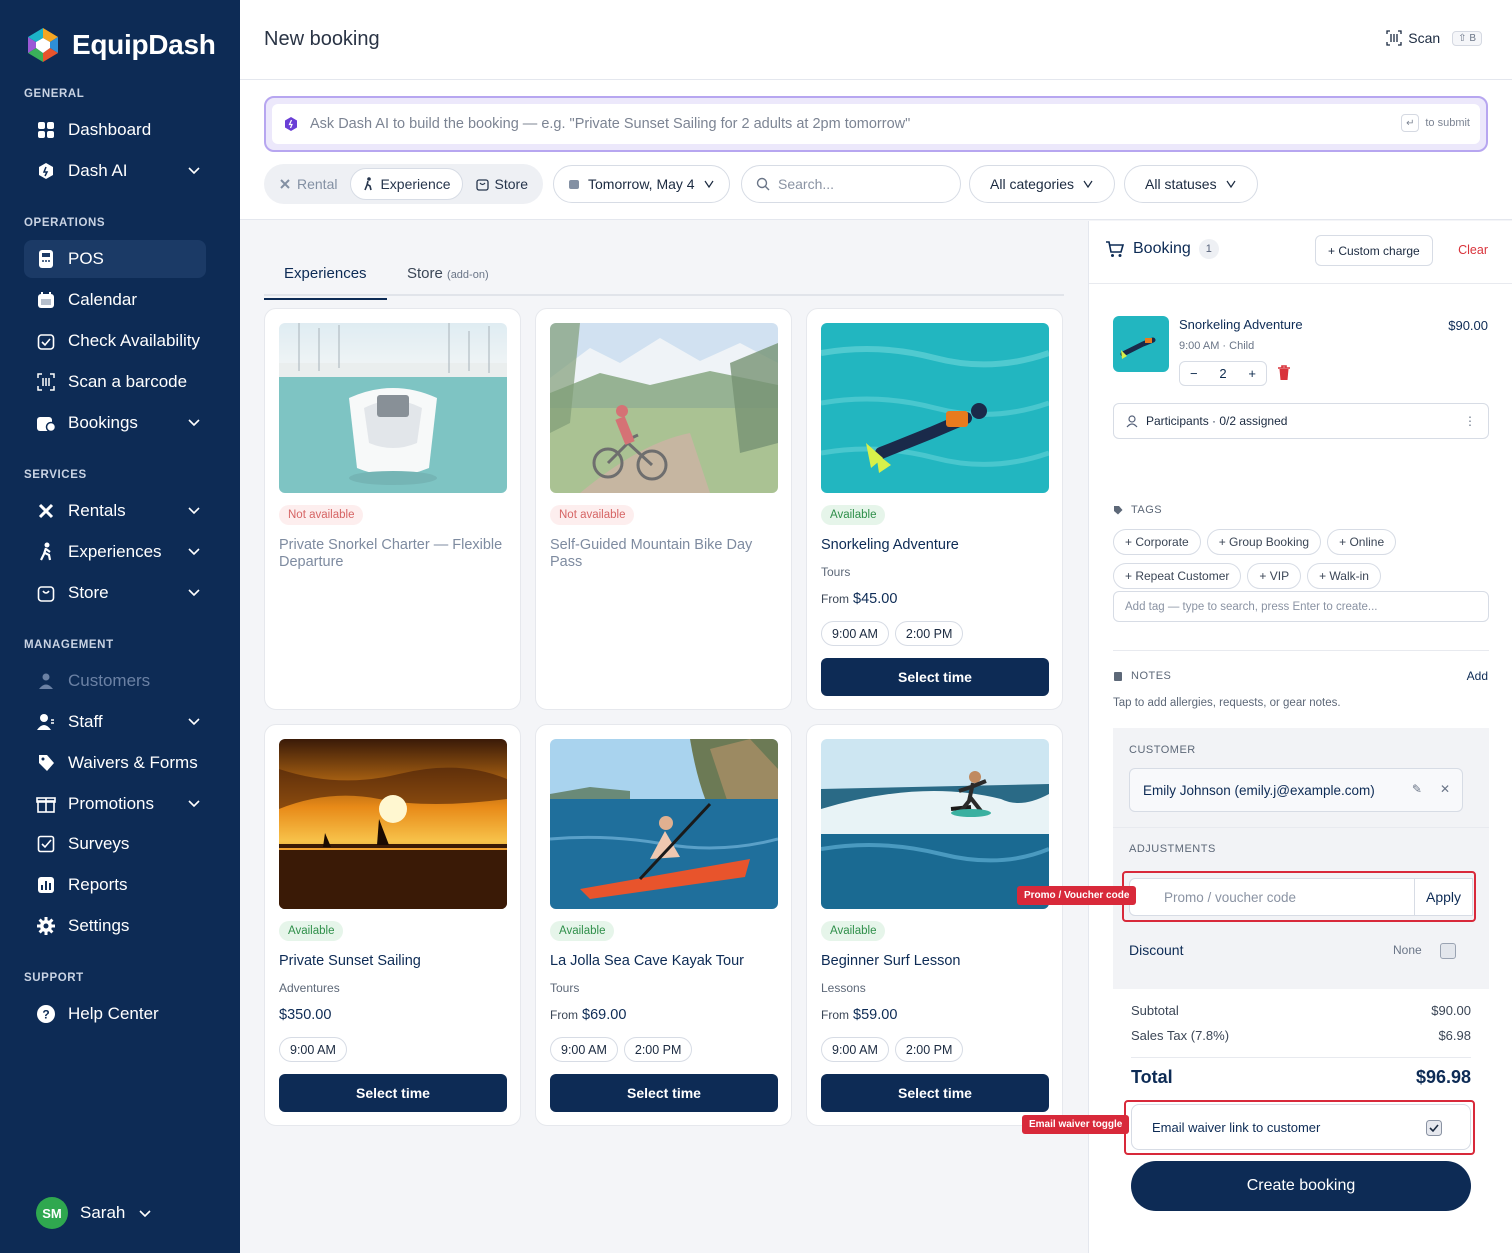 The width and height of the screenshot is (1512, 1253). Describe the element at coordinates (1470, 421) in the screenshot. I see `more-options-icon: ⋮` at that location.